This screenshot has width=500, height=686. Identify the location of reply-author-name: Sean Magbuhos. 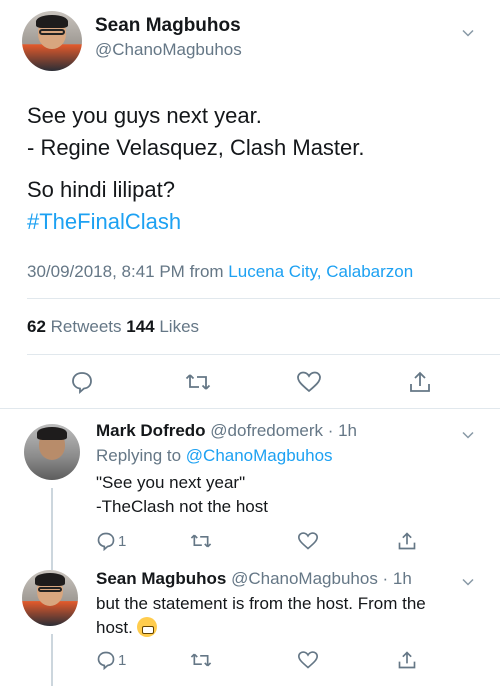
(161, 578).